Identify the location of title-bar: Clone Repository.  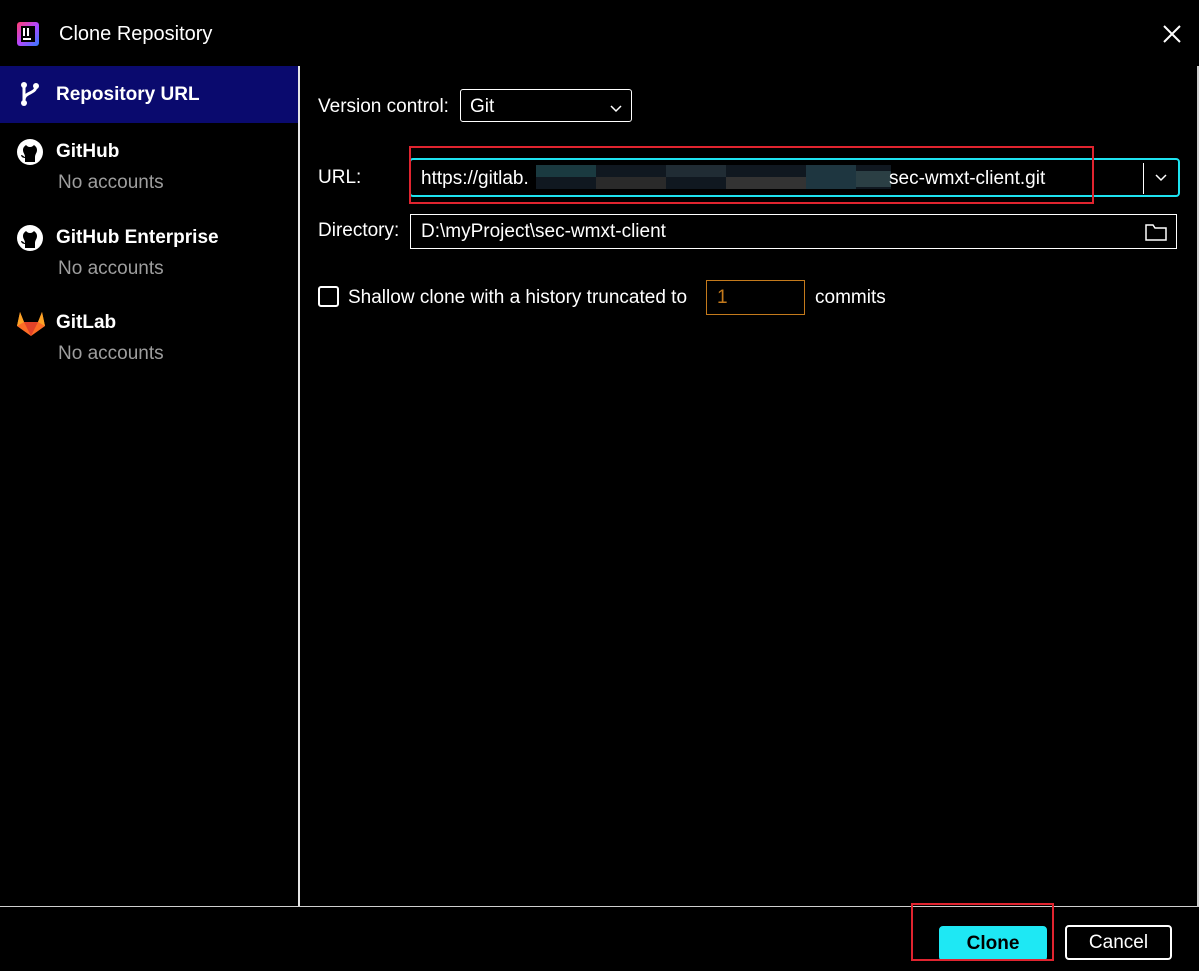
(599, 33).